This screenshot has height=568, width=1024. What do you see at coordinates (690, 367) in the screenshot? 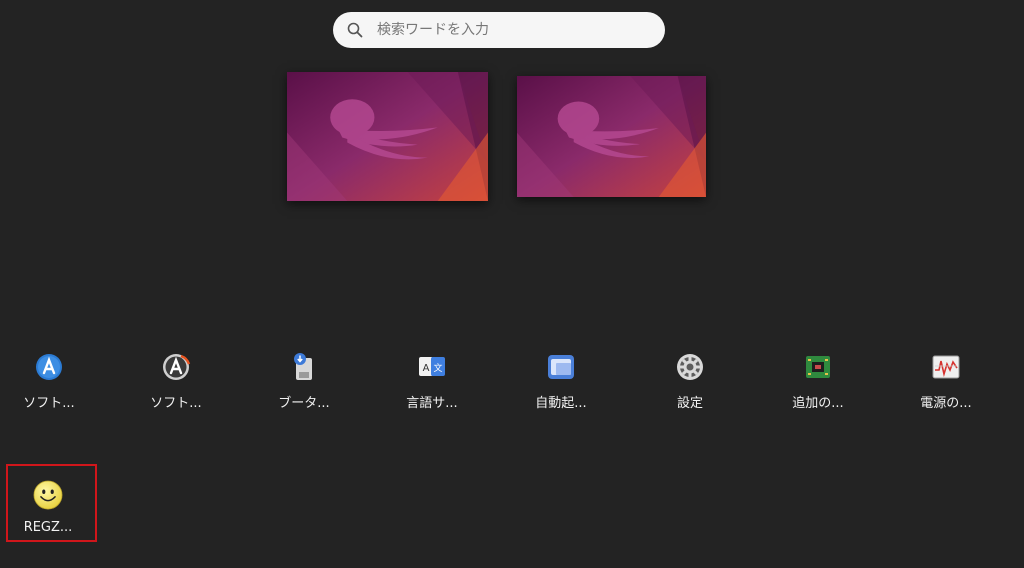
I see `settings-gear-icon` at bounding box center [690, 367].